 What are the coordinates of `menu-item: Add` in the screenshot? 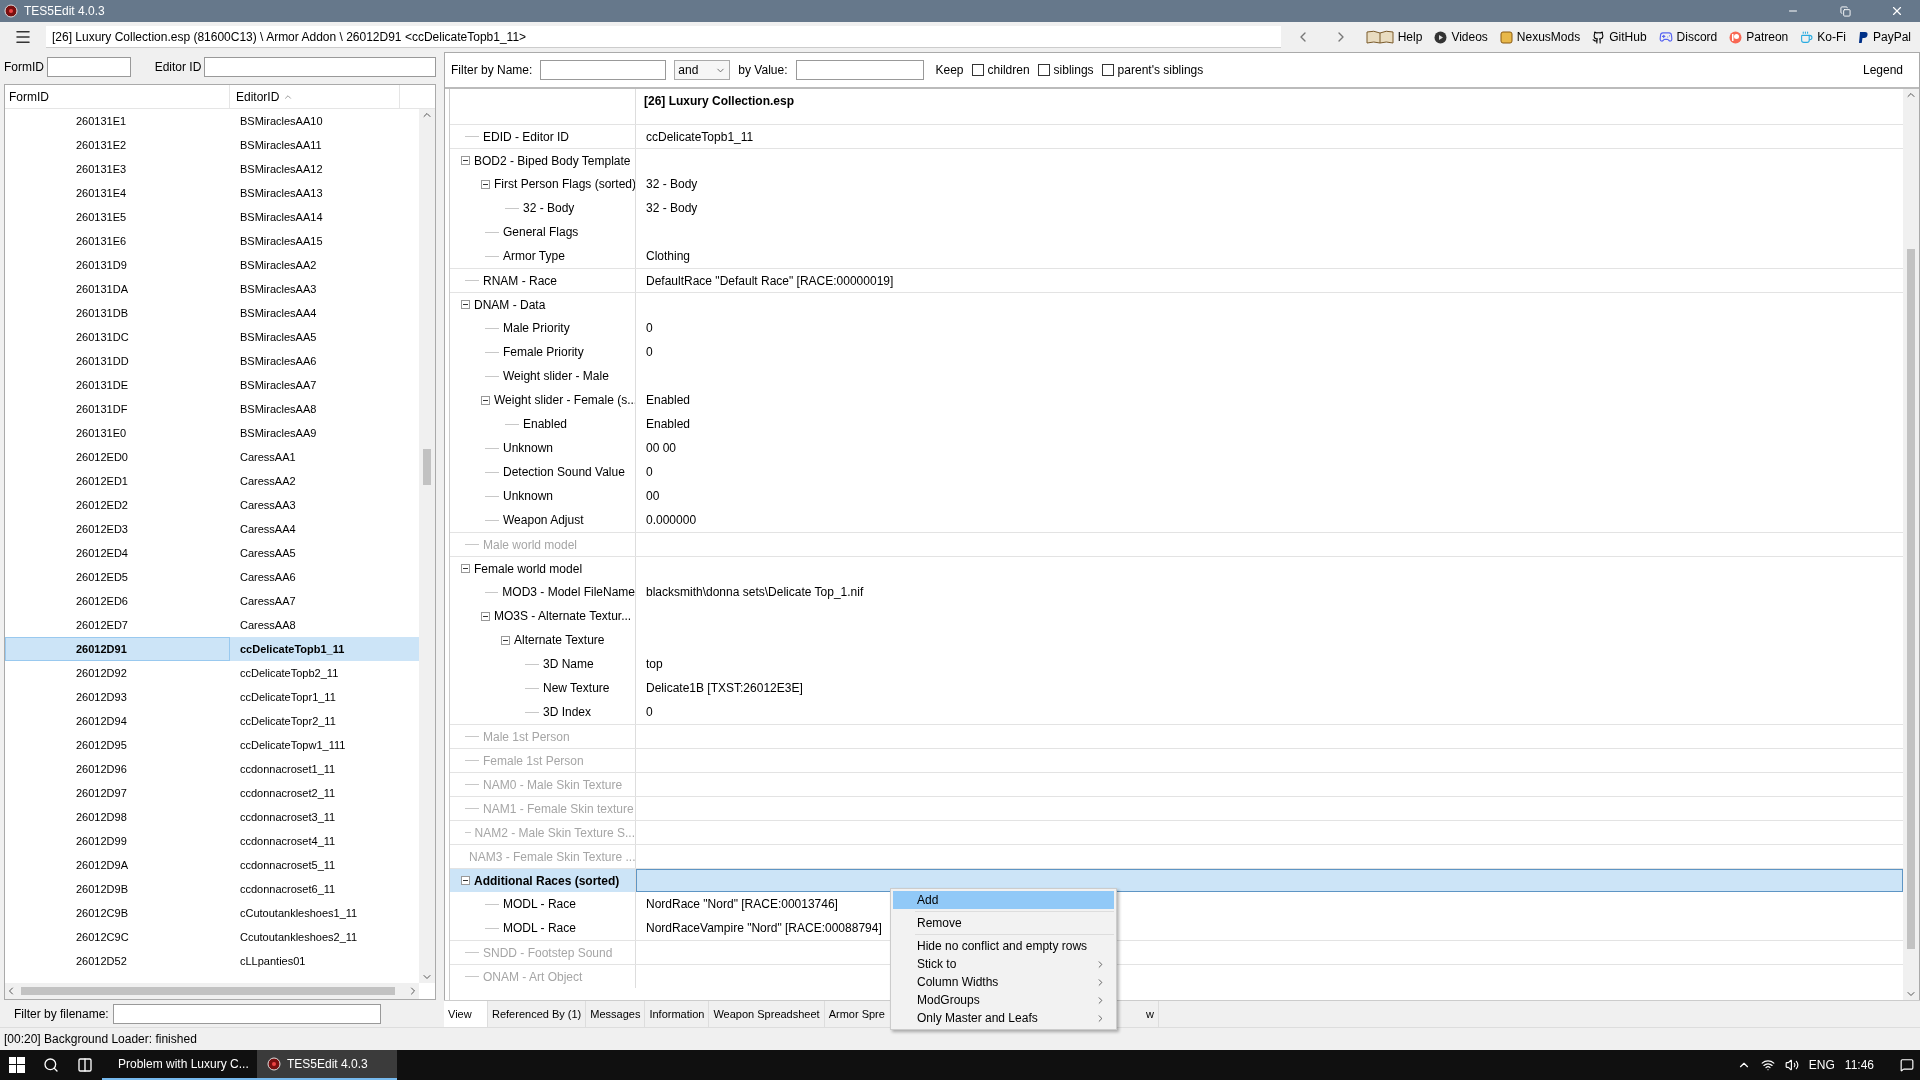 It's located at (1003, 900).